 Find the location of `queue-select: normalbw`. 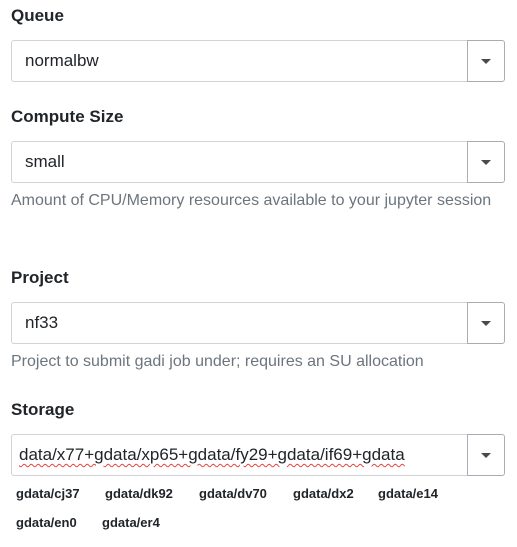

queue-select: normalbw is located at coordinates (258, 61).